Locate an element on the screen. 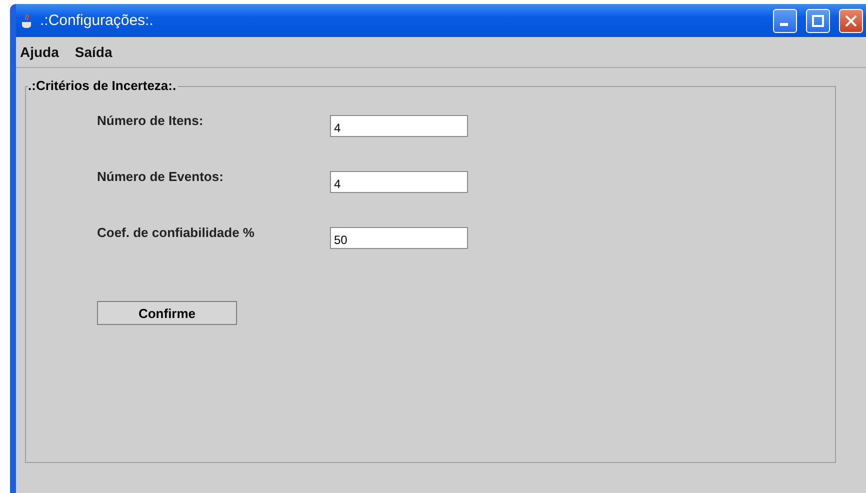  close-icon is located at coordinates (851, 20).